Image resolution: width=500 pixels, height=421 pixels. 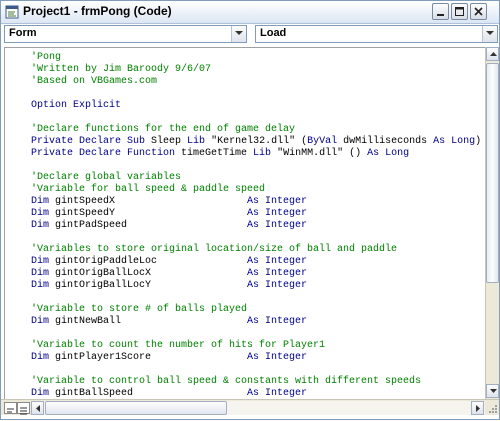 What do you see at coordinates (440, 15) in the screenshot?
I see `minimize-icon` at bounding box center [440, 15].